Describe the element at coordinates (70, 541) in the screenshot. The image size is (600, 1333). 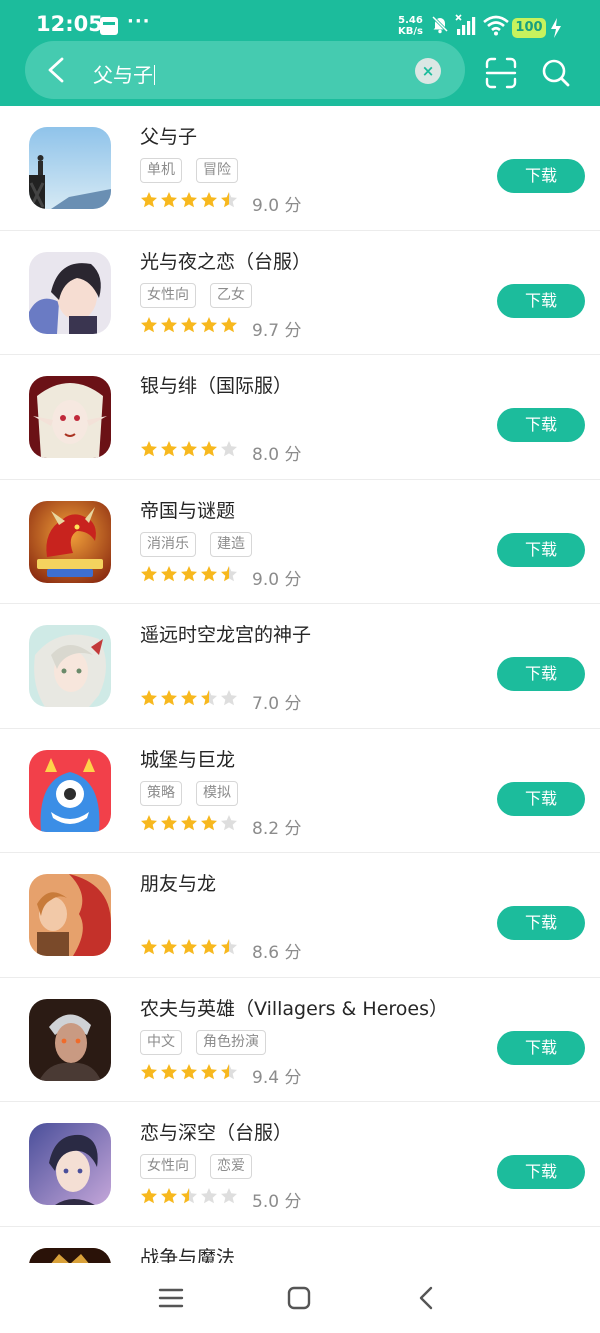
I see `app-icon-red-dragon-logo` at that location.